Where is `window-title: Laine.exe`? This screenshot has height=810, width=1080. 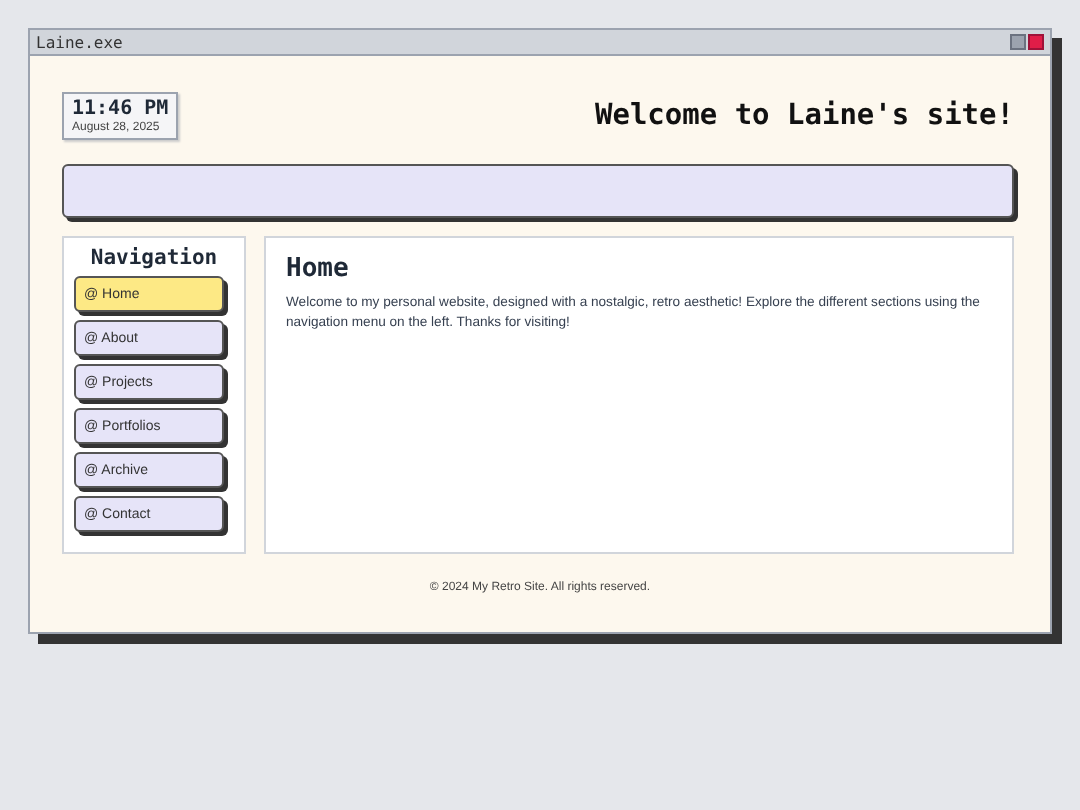 window-title: Laine.exe is located at coordinates (79, 42).